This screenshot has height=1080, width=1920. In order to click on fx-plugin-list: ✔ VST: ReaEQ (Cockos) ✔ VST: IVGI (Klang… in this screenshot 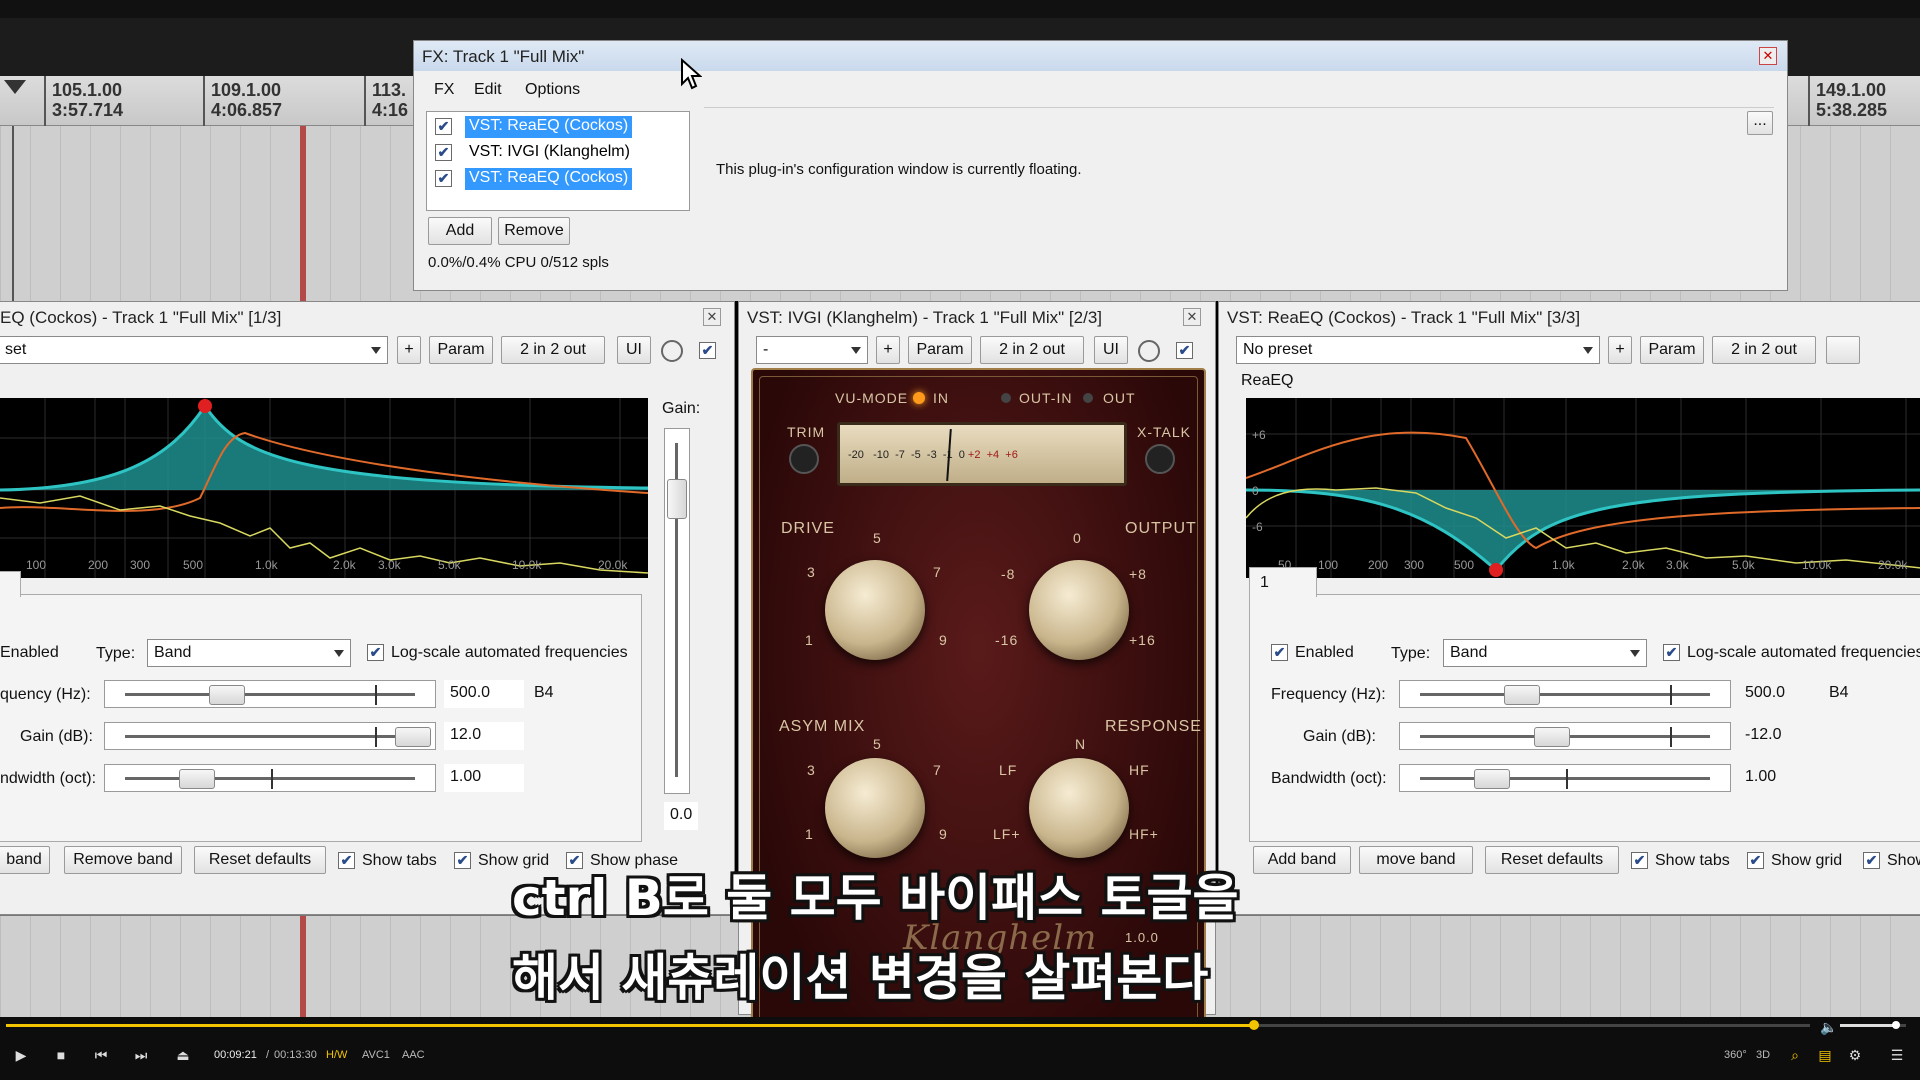, I will do `click(558, 161)`.